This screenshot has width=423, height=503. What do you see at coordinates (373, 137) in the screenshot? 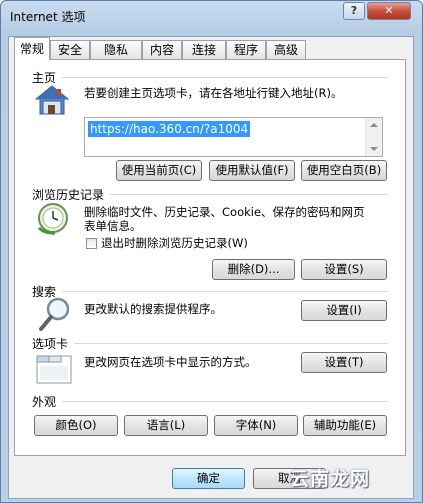
I see `address-scrollbar` at bounding box center [373, 137].